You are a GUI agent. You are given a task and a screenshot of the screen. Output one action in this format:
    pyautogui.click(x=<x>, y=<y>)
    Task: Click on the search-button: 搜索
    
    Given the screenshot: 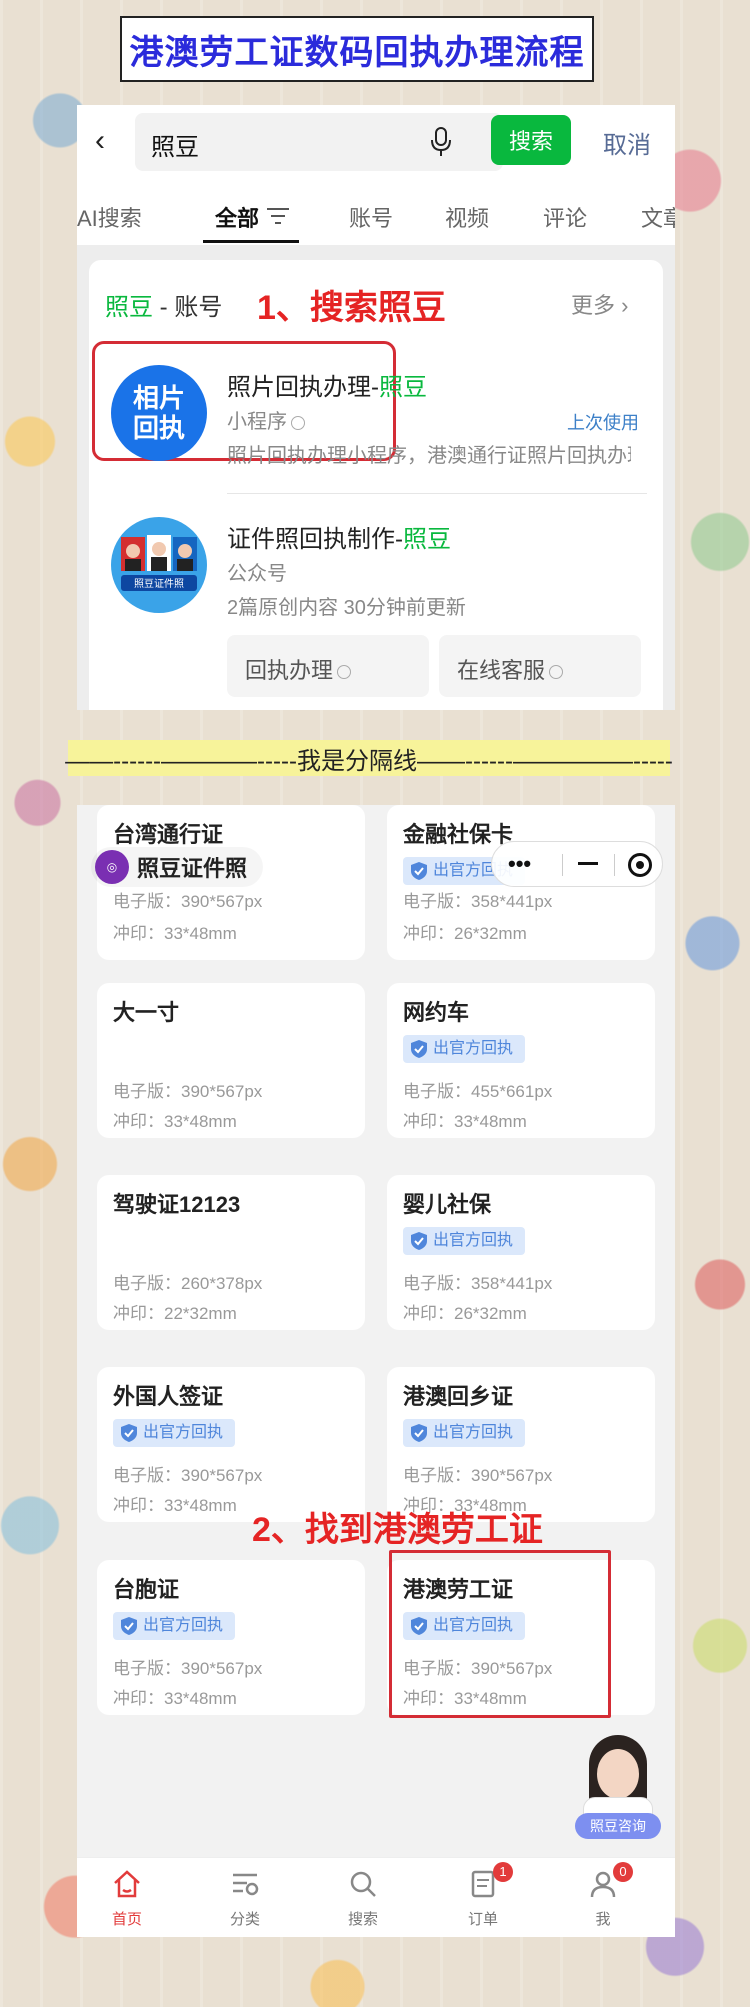 What is the action you would take?
    pyautogui.click(x=531, y=140)
    